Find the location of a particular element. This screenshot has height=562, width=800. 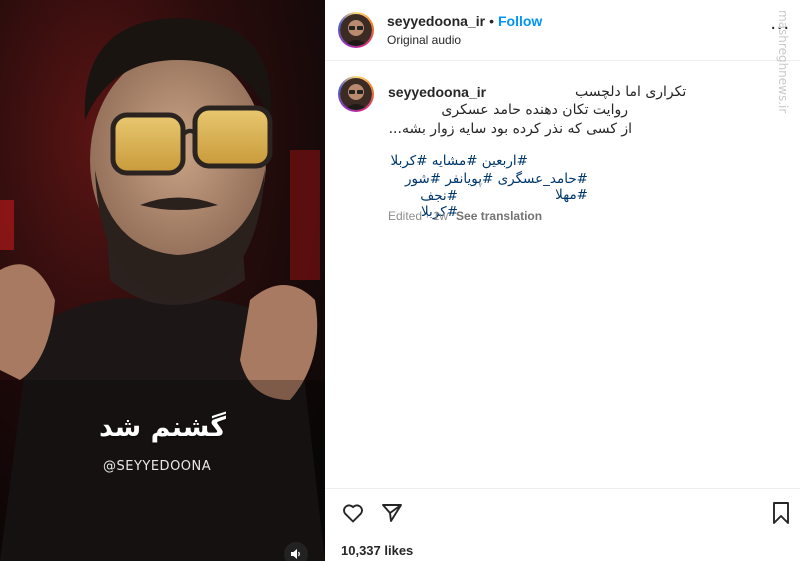

speaker-icon is located at coordinates (295, 554).